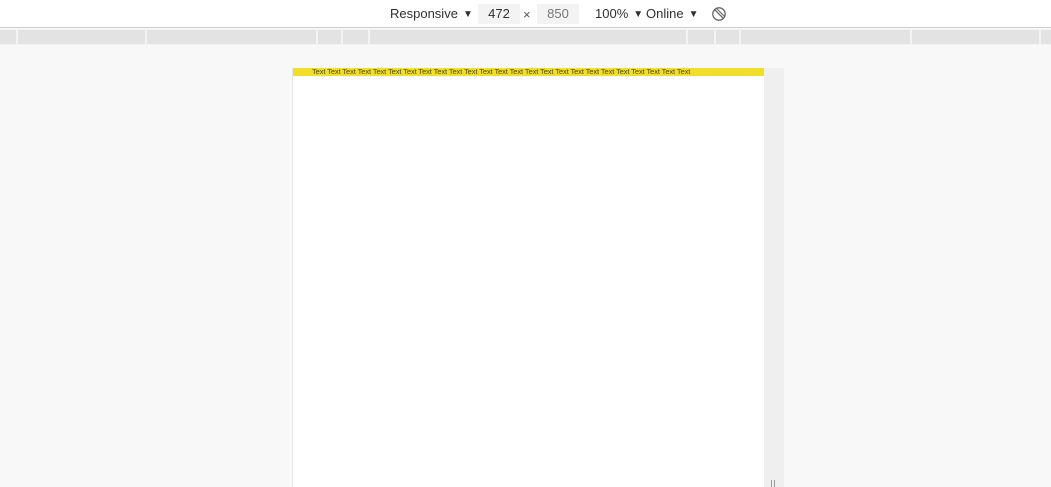 The height and width of the screenshot is (487, 1051). I want to click on zoom-dropdown: 100% ▼, so click(619, 14).